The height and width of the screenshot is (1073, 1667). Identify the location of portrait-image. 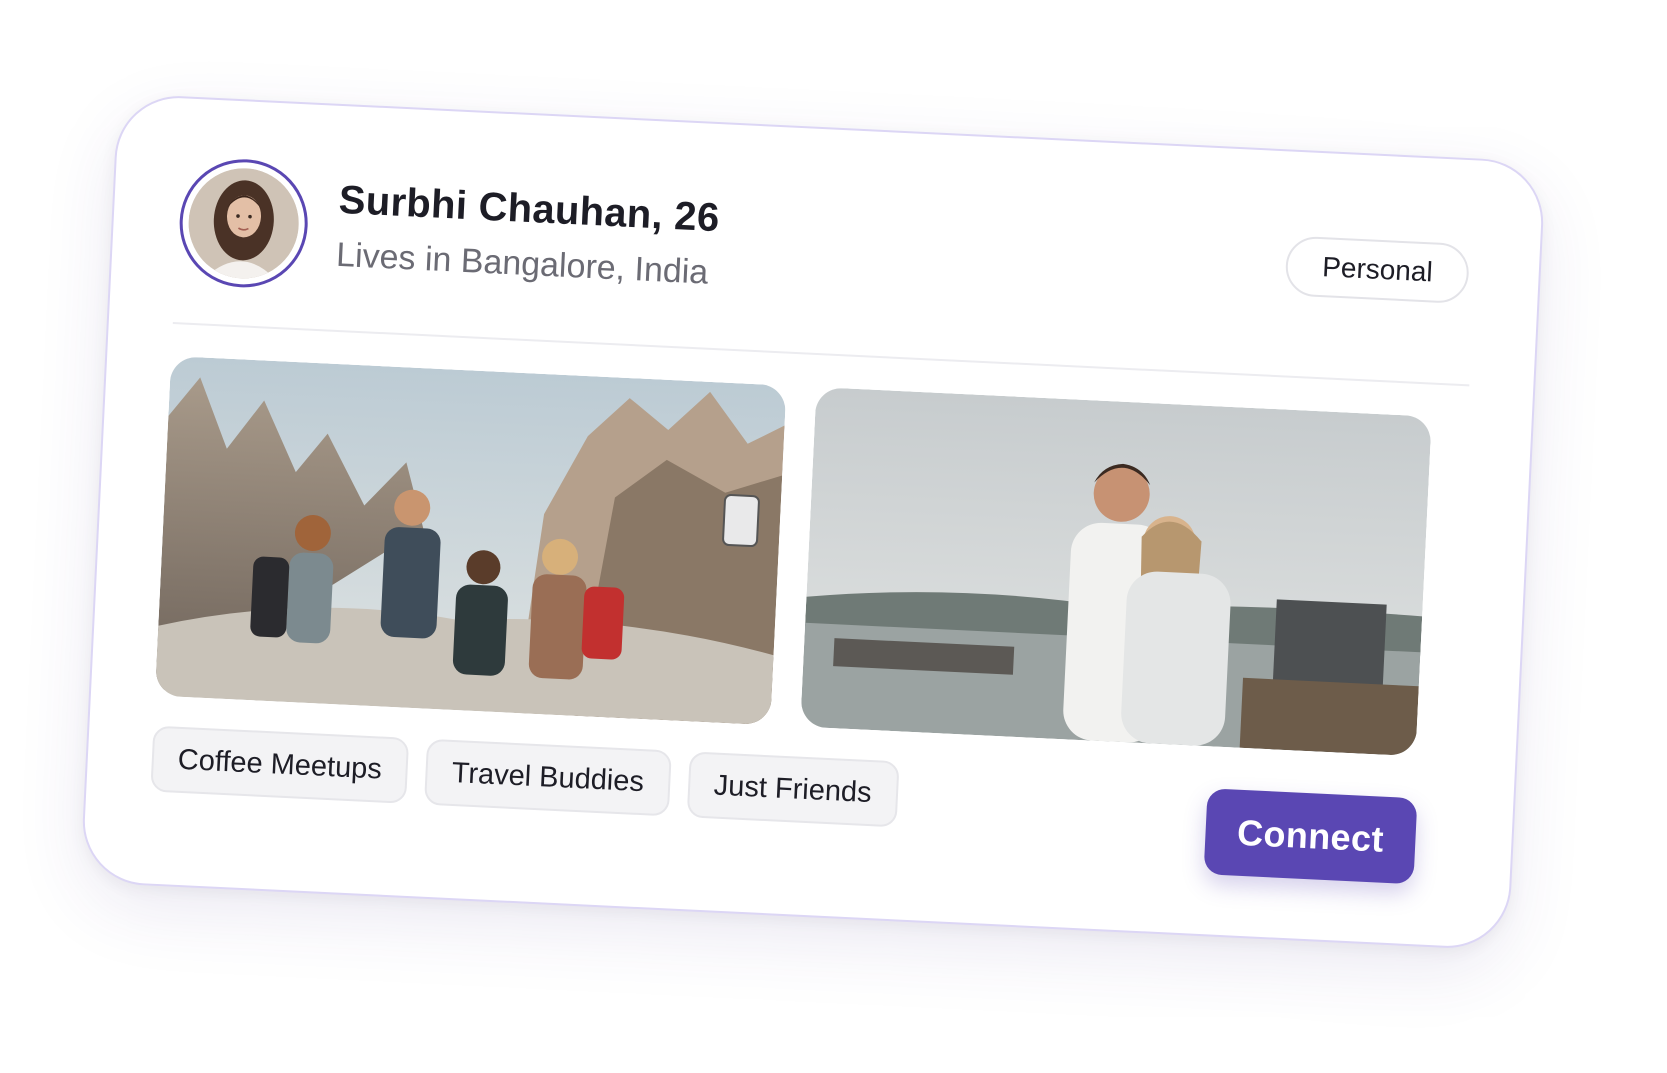
(244, 223).